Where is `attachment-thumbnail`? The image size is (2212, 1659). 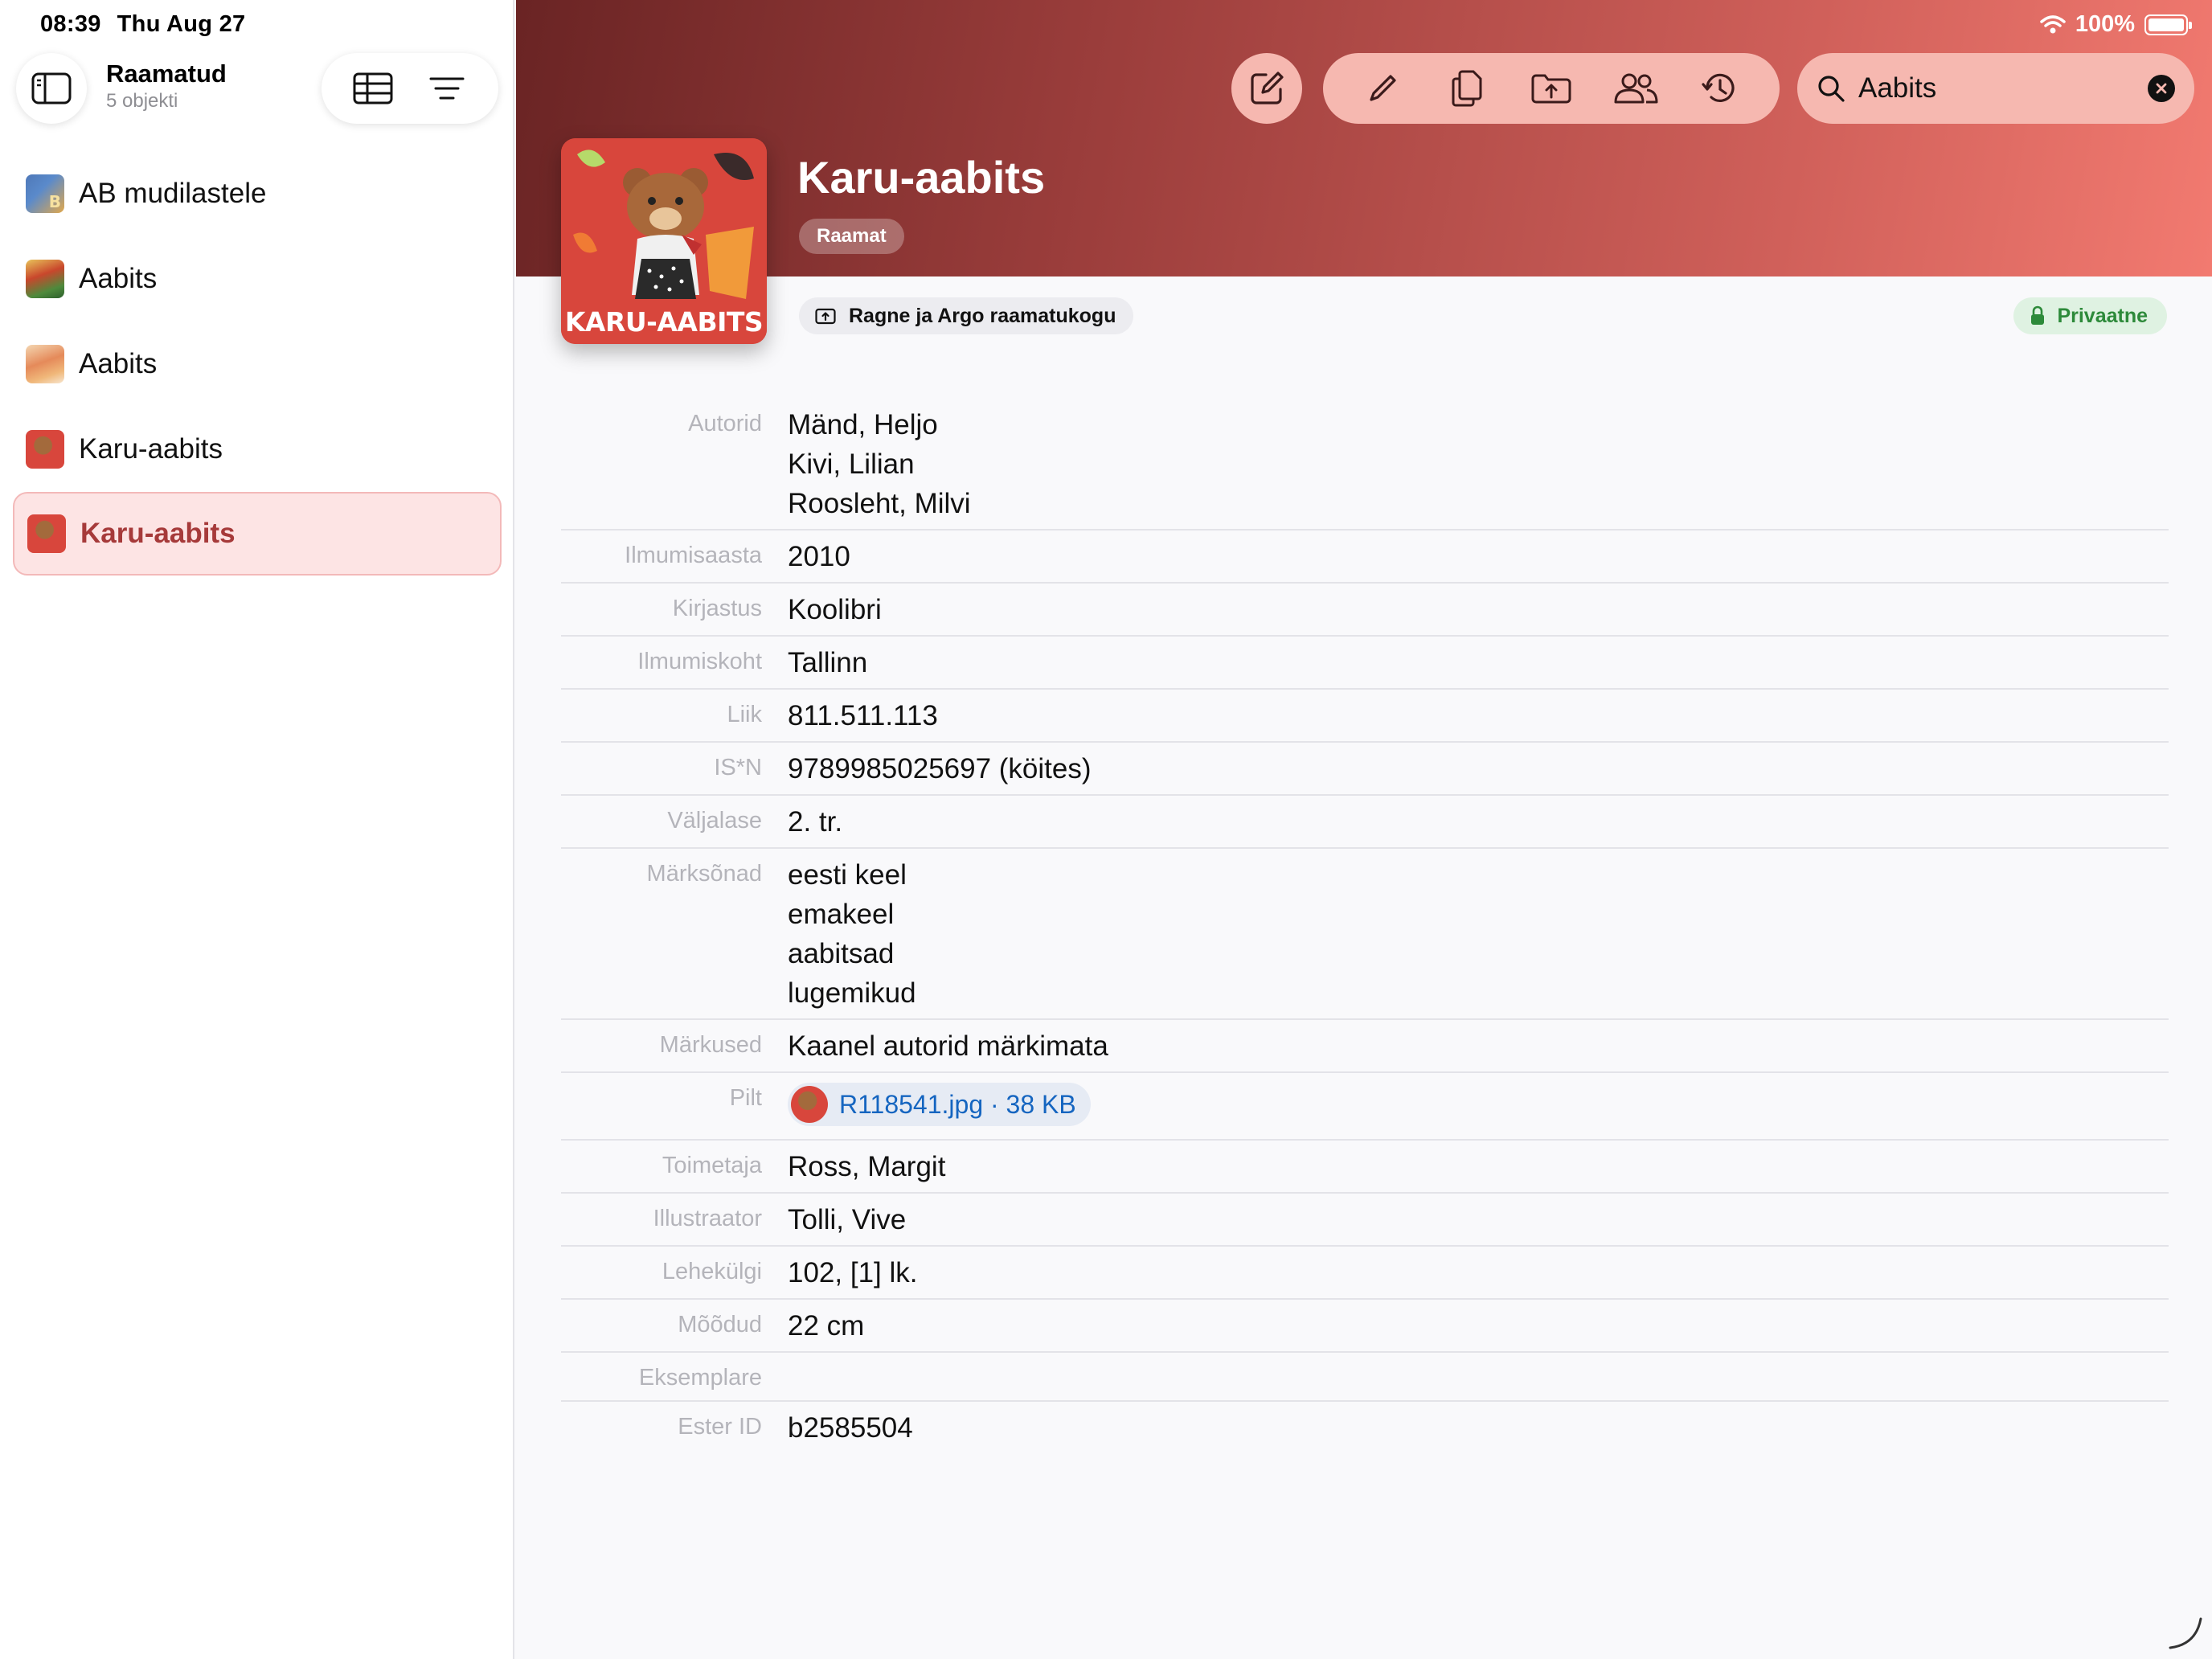
attachment-thumbnail is located at coordinates (809, 1104).